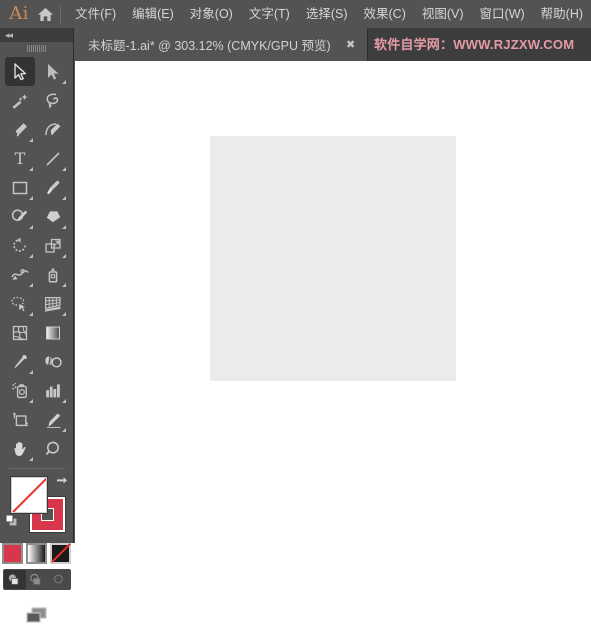  Describe the element at coordinates (20, 100) in the screenshot. I see `tool-magic-wand` at that location.